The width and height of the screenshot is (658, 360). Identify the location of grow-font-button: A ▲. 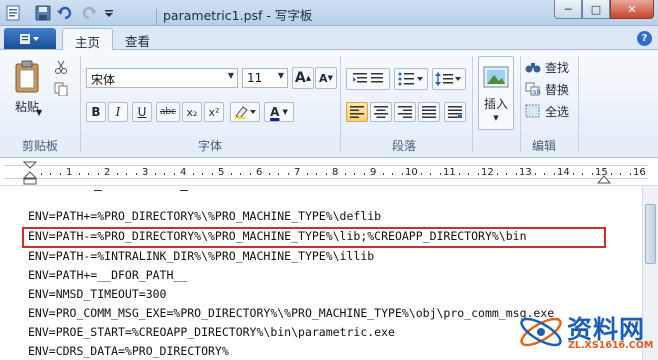
(303, 78).